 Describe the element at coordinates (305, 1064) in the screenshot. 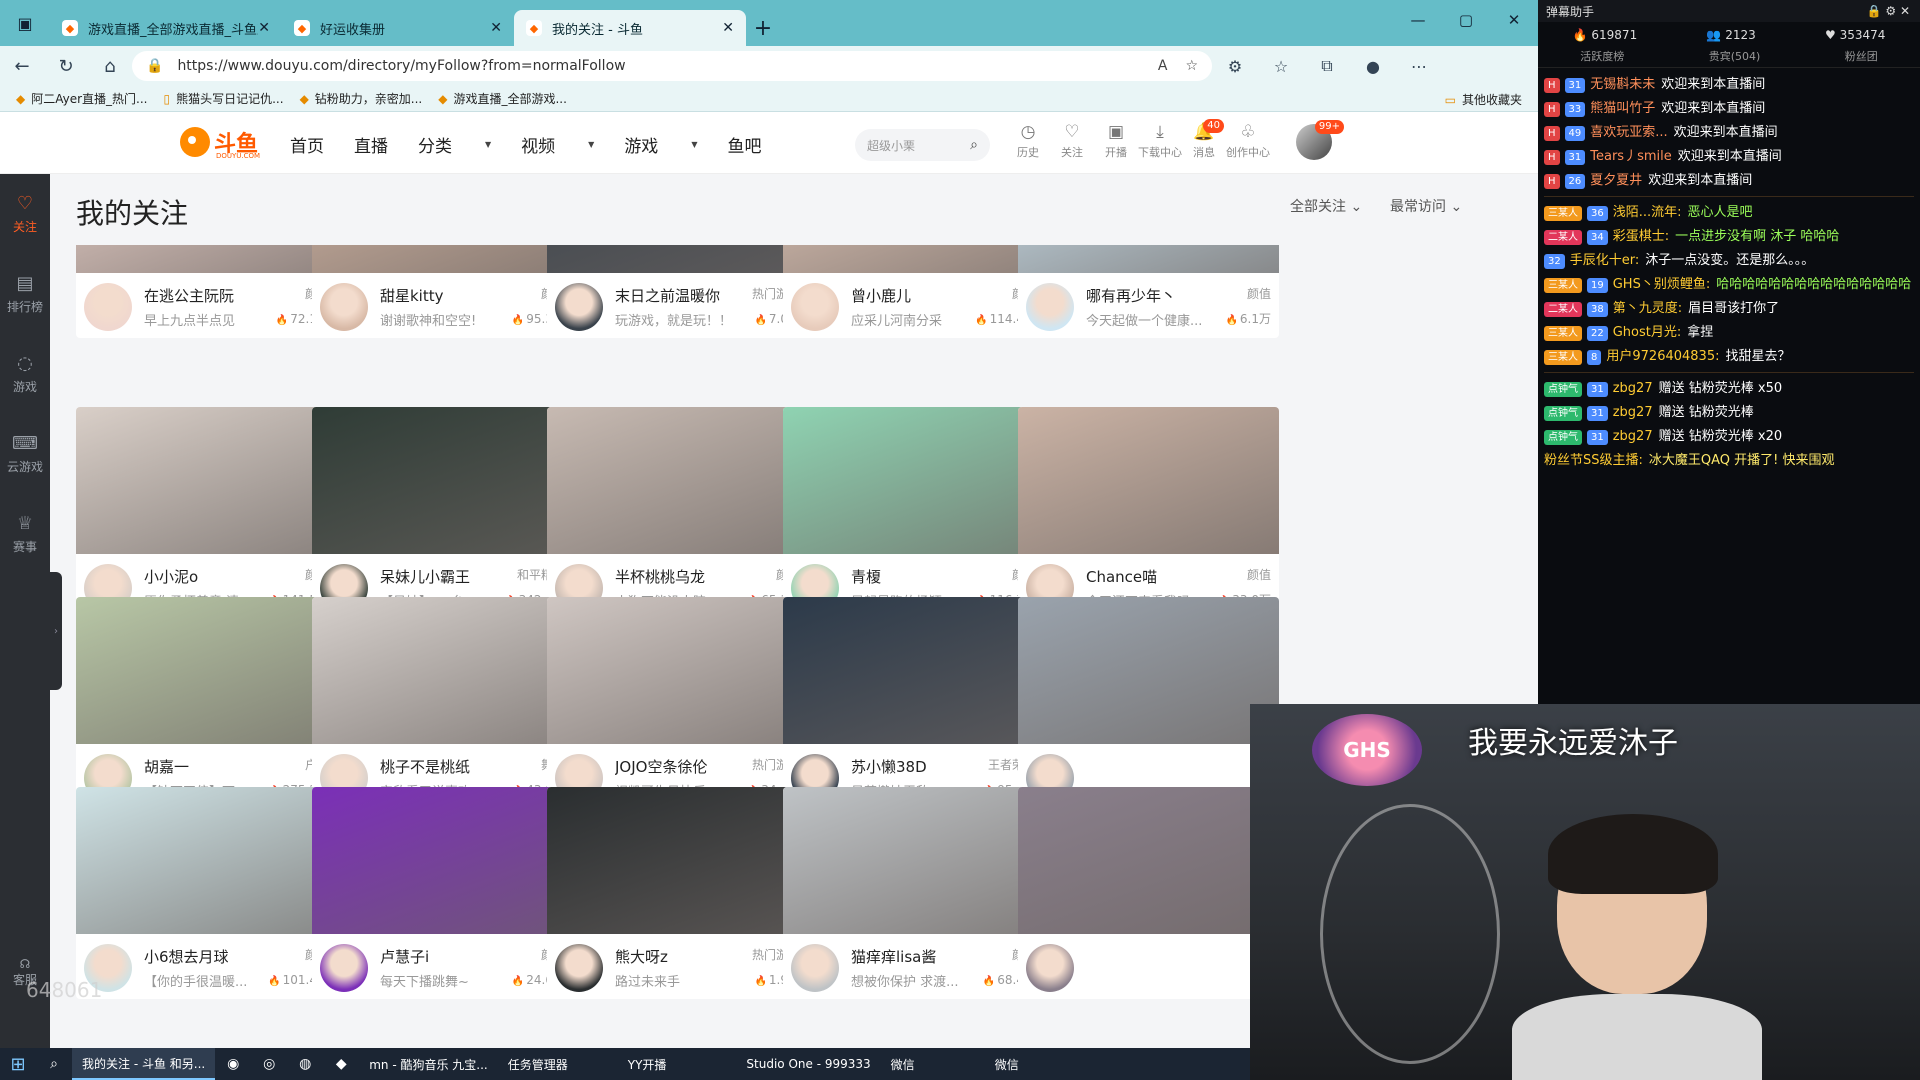

I see `firefox-icon: ◍` at that location.